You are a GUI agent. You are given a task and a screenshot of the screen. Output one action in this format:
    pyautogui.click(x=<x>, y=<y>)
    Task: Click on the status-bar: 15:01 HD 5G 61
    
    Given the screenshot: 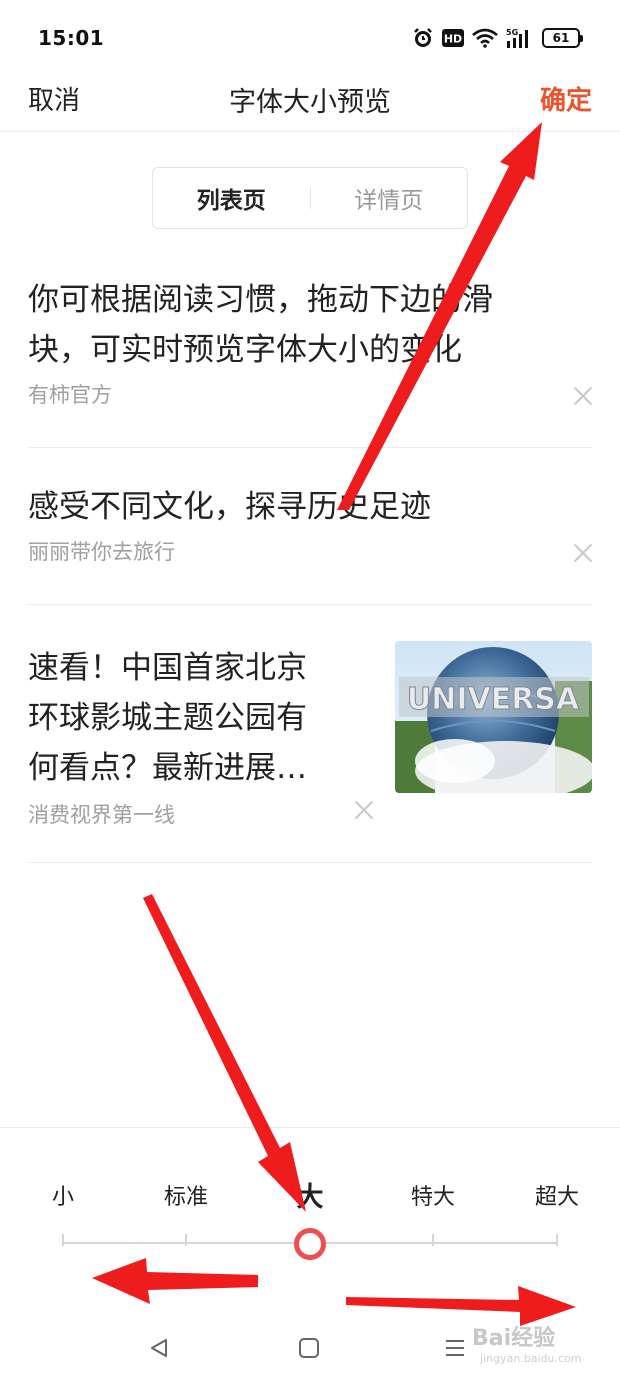 What is the action you would take?
    pyautogui.click(x=310, y=36)
    